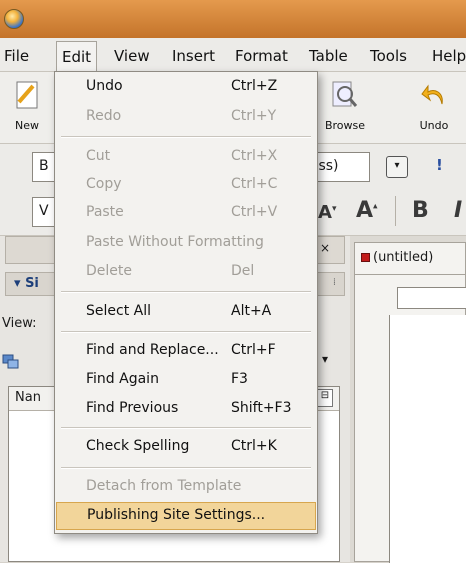 This screenshot has width=466, height=563. Describe the element at coordinates (104, 116) in the screenshot. I see `redo-label: Redo` at that location.